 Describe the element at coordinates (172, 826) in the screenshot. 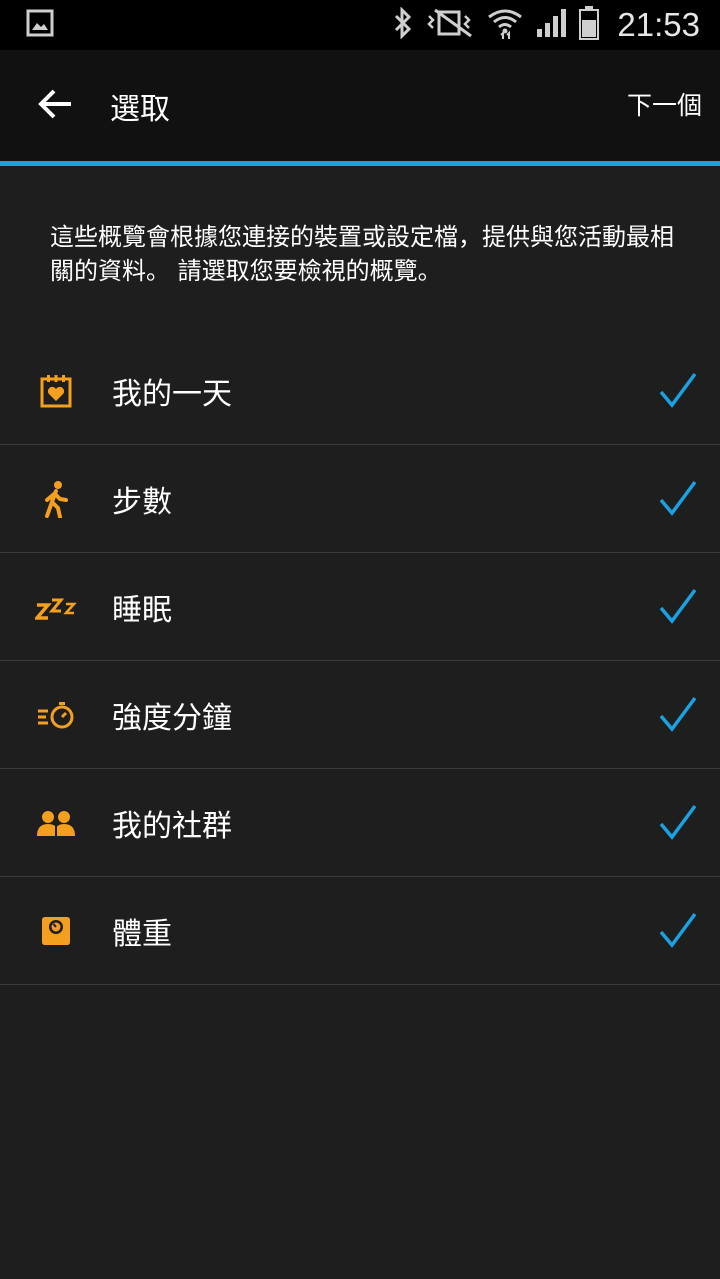

I see `list-item-label: 我的社群` at that location.